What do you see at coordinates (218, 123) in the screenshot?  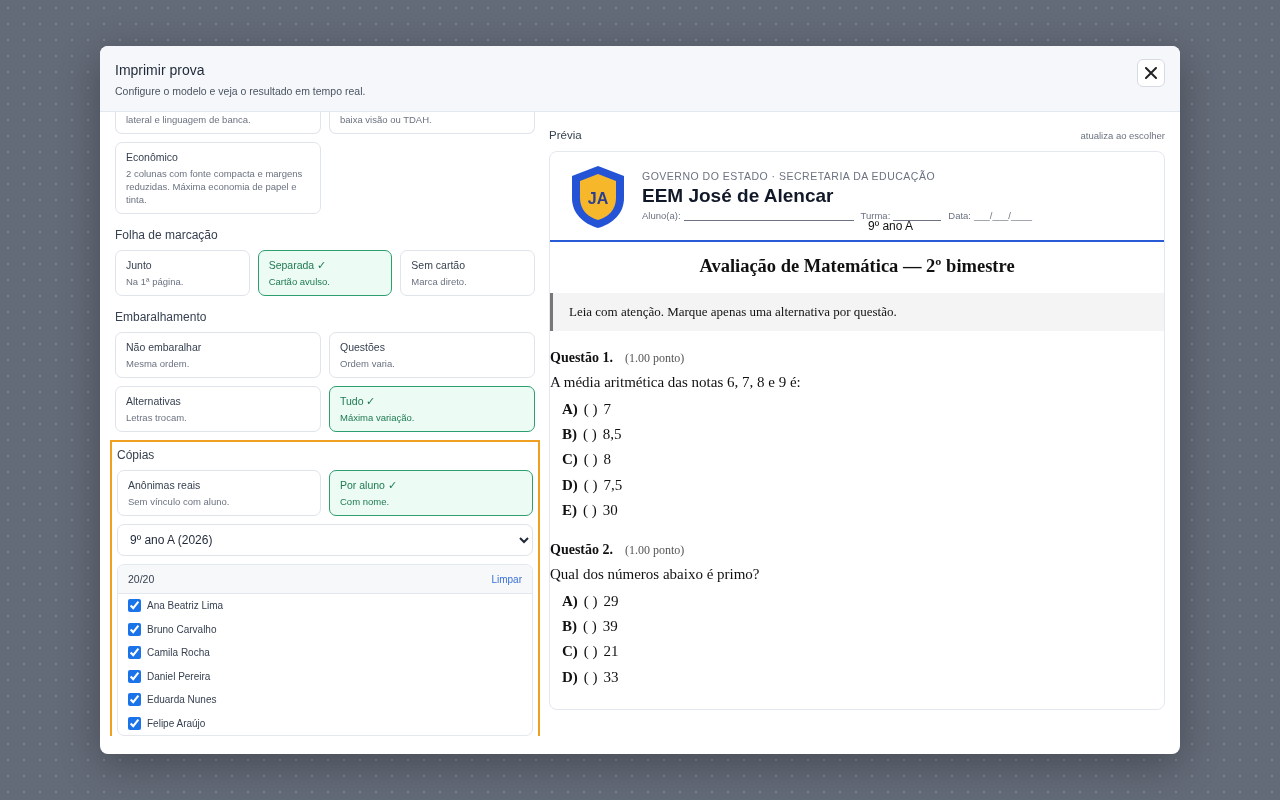 I see `option-card: lateral e linguagem de banca.` at bounding box center [218, 123].